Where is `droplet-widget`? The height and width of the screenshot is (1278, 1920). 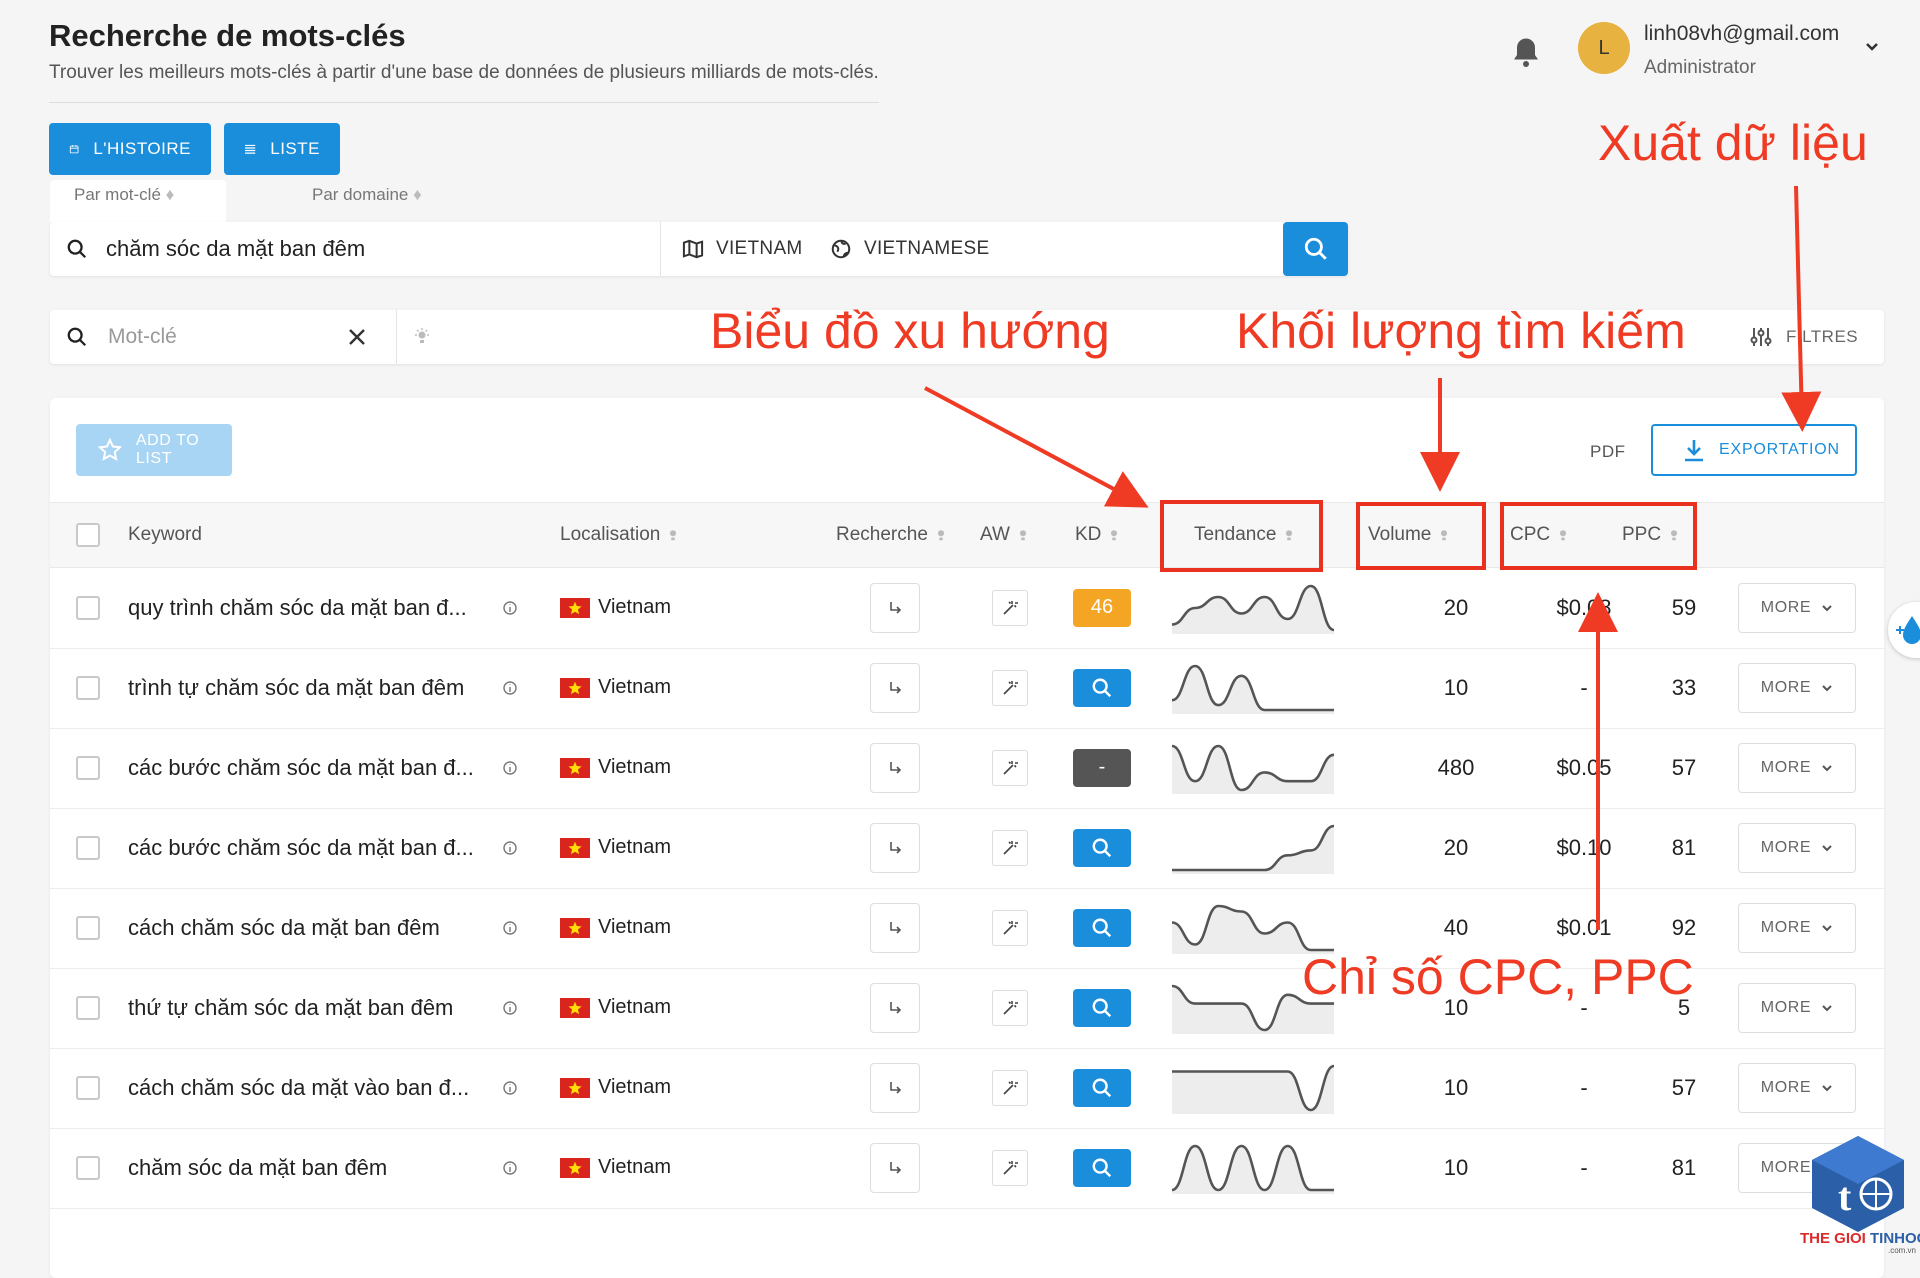 droplet-widget is located at coordinates (1904, 630).